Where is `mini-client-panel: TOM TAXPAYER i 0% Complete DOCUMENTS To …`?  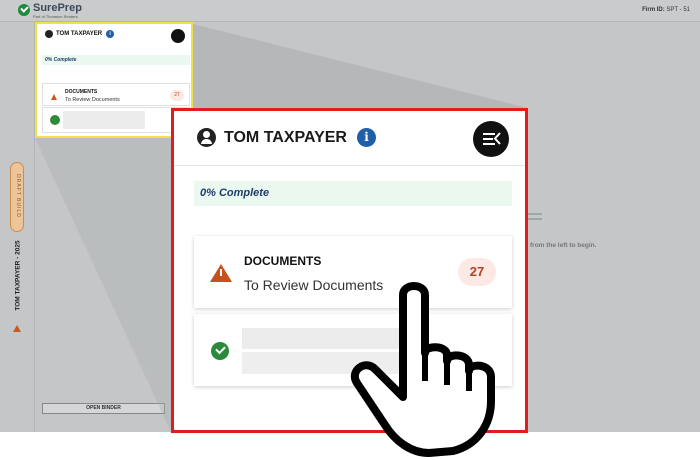 mini-client-panel: TOM TAXPAYER i 0% Complete DOCUMENTS To … is located at coordinates (114, 80).